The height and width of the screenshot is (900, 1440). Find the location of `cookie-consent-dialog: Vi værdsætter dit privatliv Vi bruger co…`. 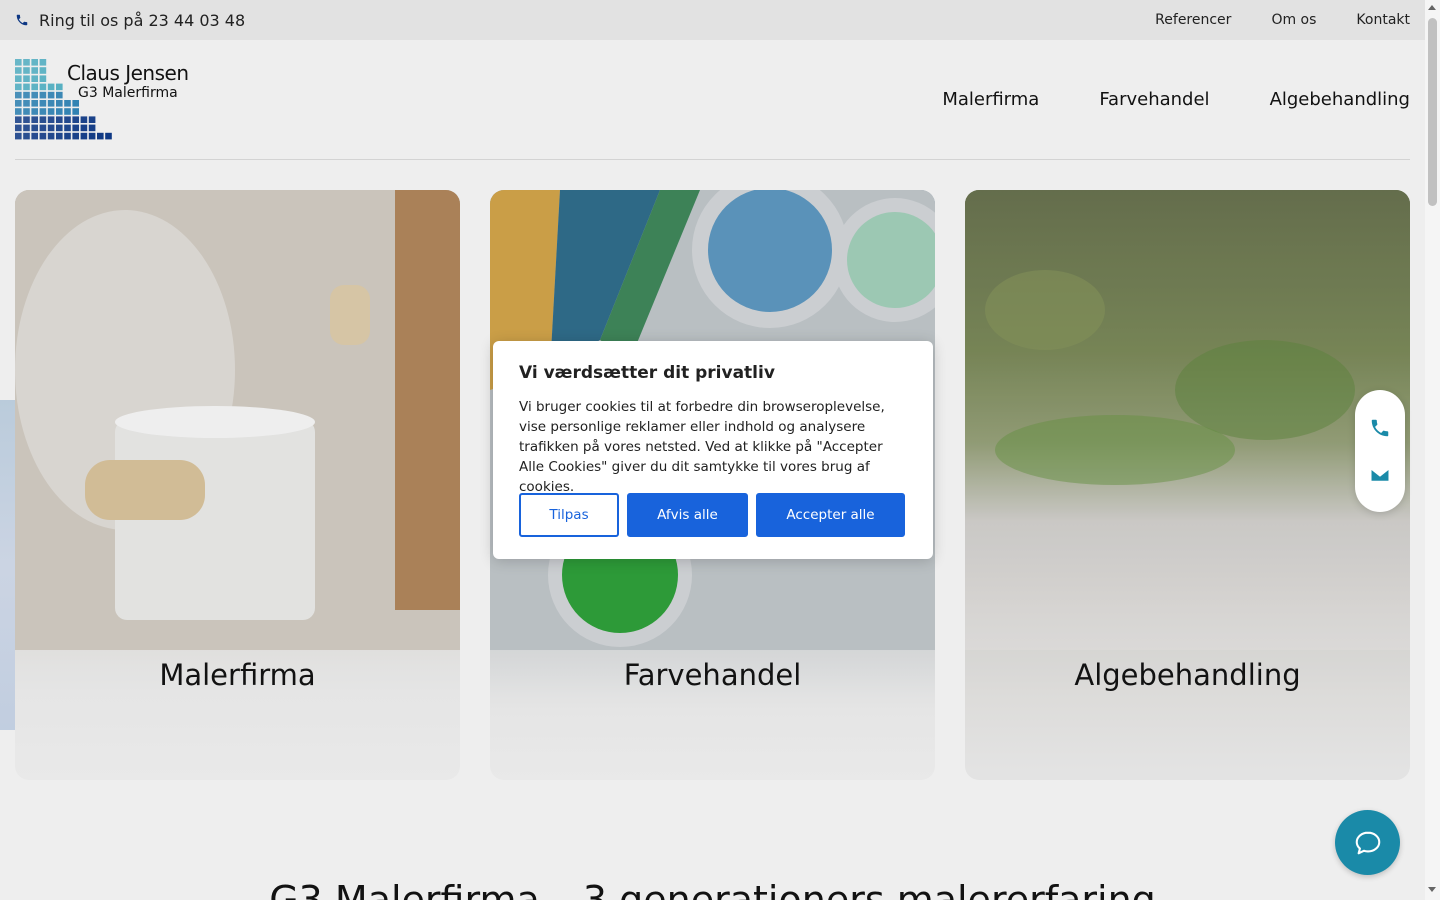

cookie-consent-dialog: Vi værdsætter dit privatliv Vi bruger co… is located at coordinates (713, 450).